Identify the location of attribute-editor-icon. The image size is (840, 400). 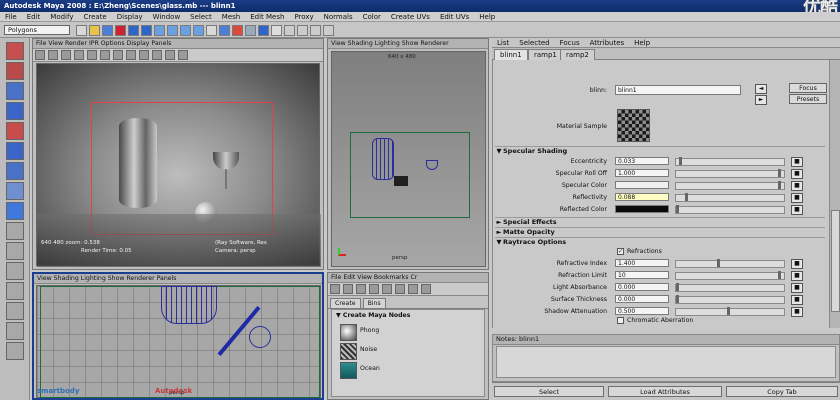
(302, 30).